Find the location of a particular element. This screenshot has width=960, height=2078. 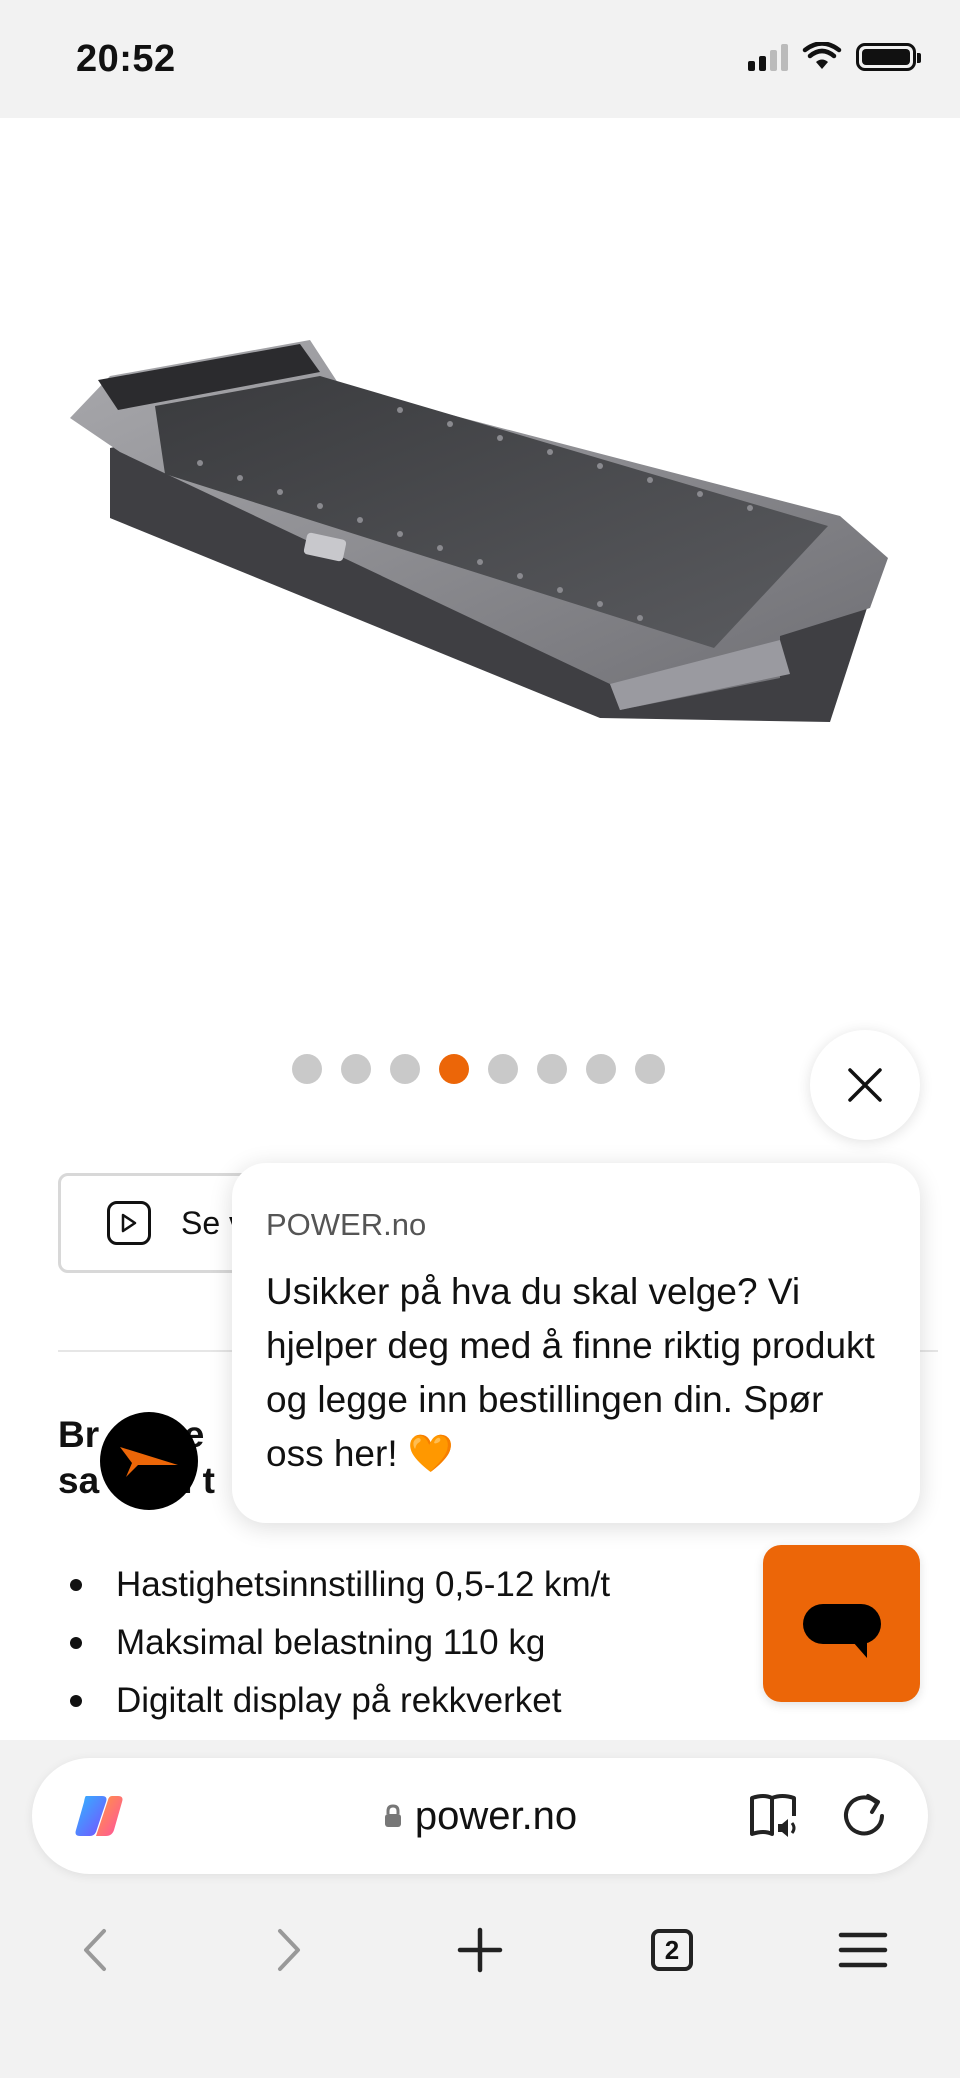

tabs-button: 2 is located at coordinates (672, 1950).